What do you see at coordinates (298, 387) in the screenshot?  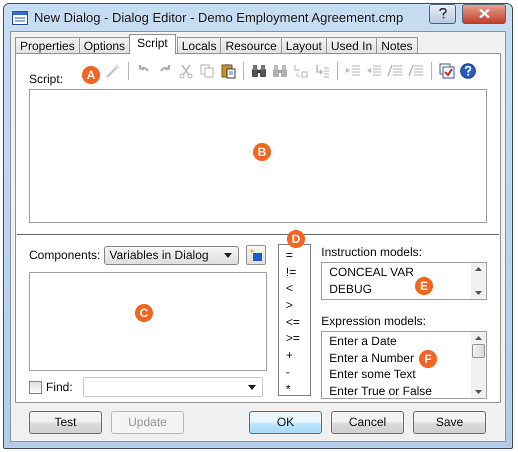 I see `operator-item: *` at bounding box center [298, 387].